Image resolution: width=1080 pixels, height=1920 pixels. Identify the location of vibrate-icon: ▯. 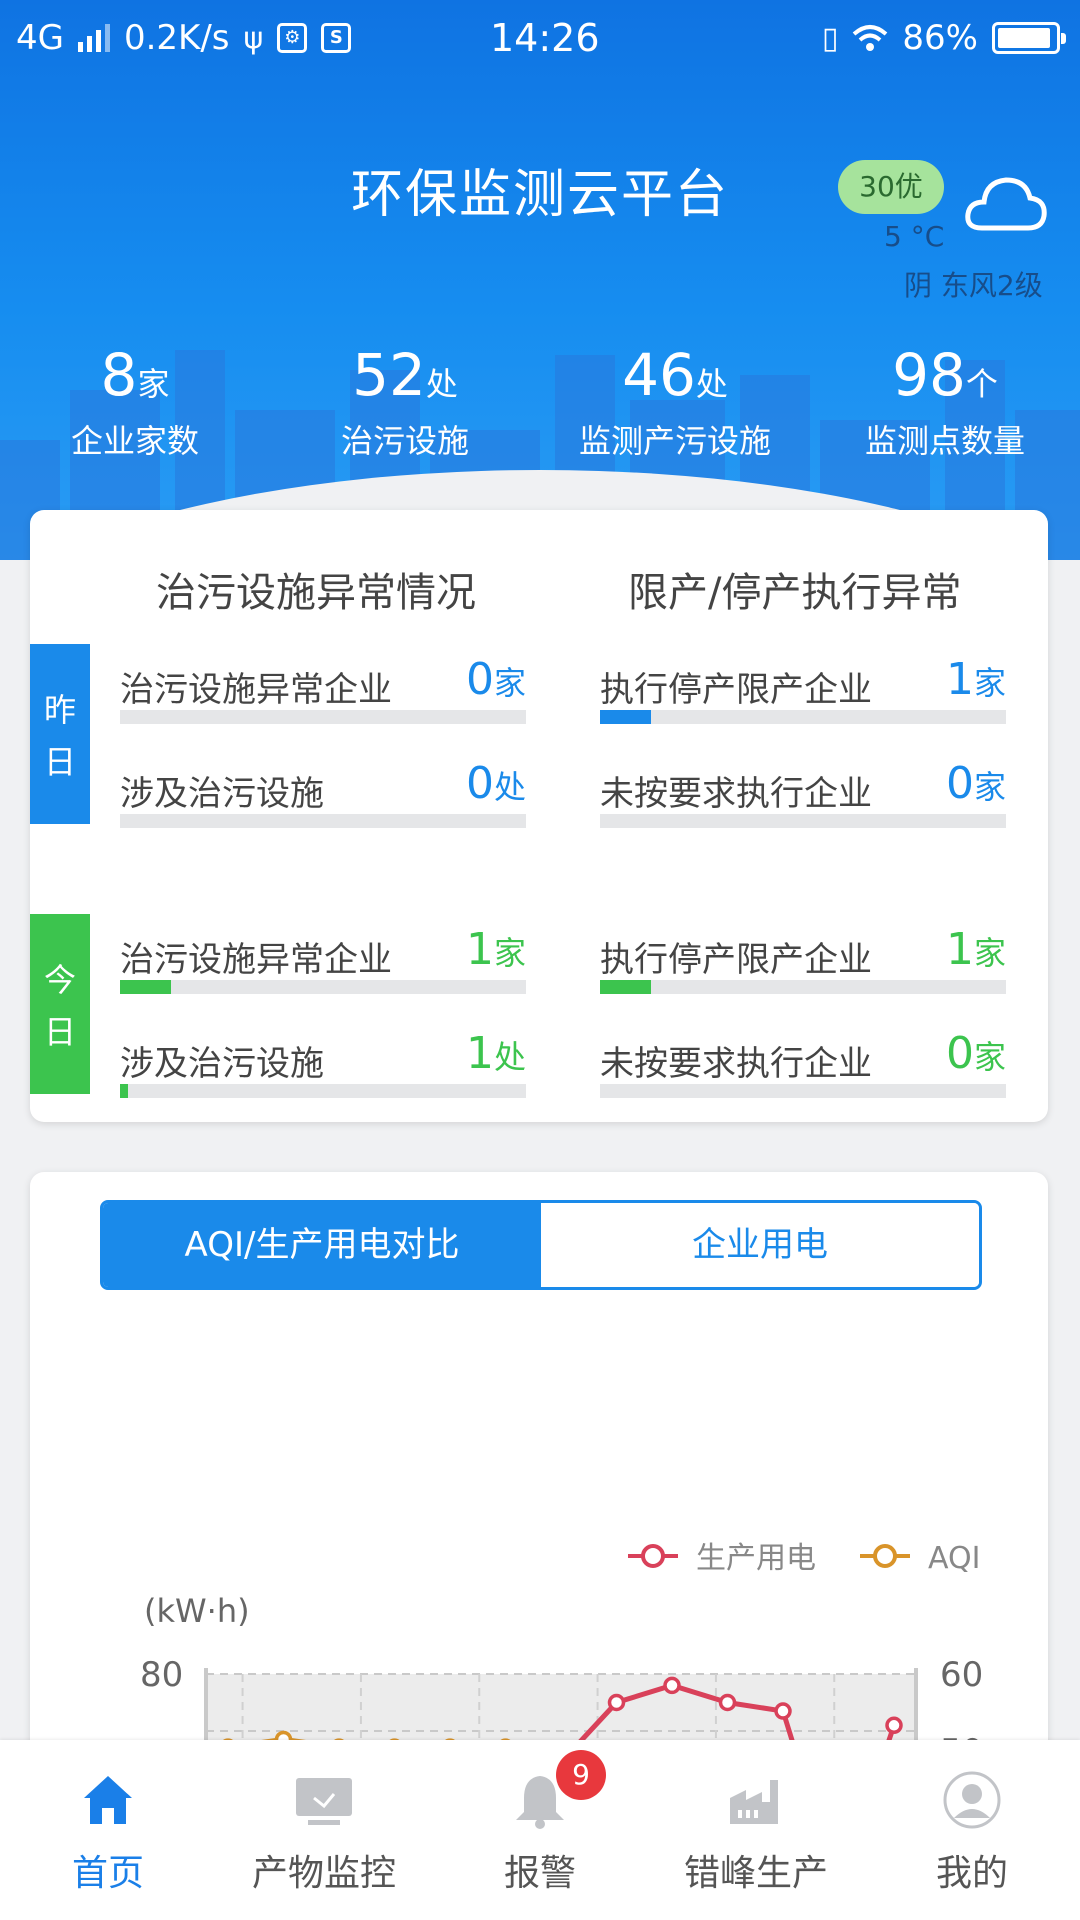
(830, 38).